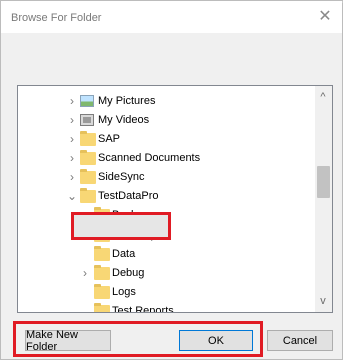 This screenshot has width=343, height=360. Describe the element at coordinates (323, 199) in the screenshot. I see `tree-scrollbar: ^ v` at that location.